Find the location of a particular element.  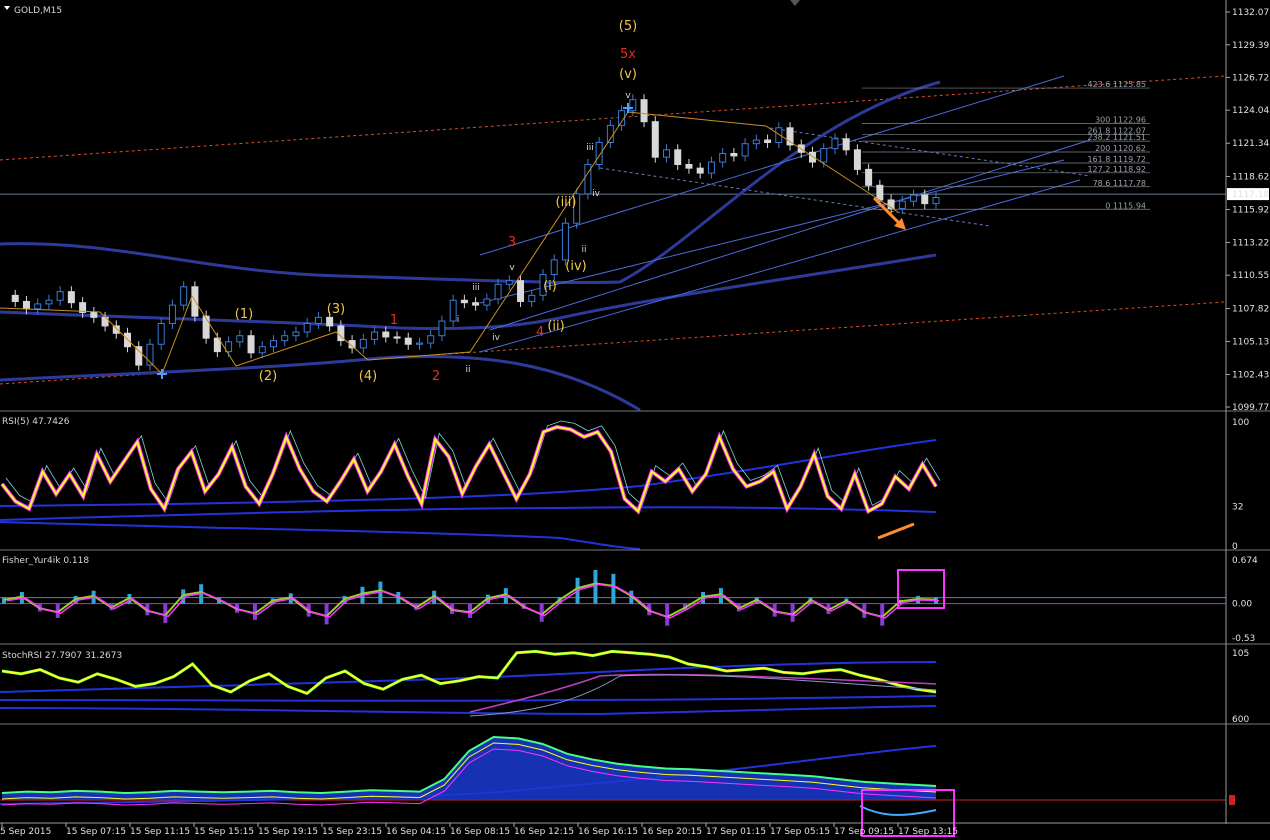

time-tick-label: 15 Sep 19:15 is located at coordinates (288, 832).